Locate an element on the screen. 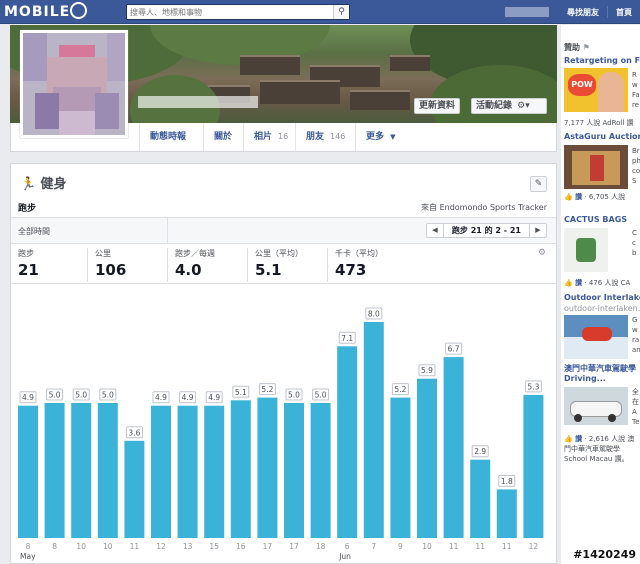 The width and height of the screenshot is (640, 564). ad-text: Rw Fa re is located at coordinates (636, 90).